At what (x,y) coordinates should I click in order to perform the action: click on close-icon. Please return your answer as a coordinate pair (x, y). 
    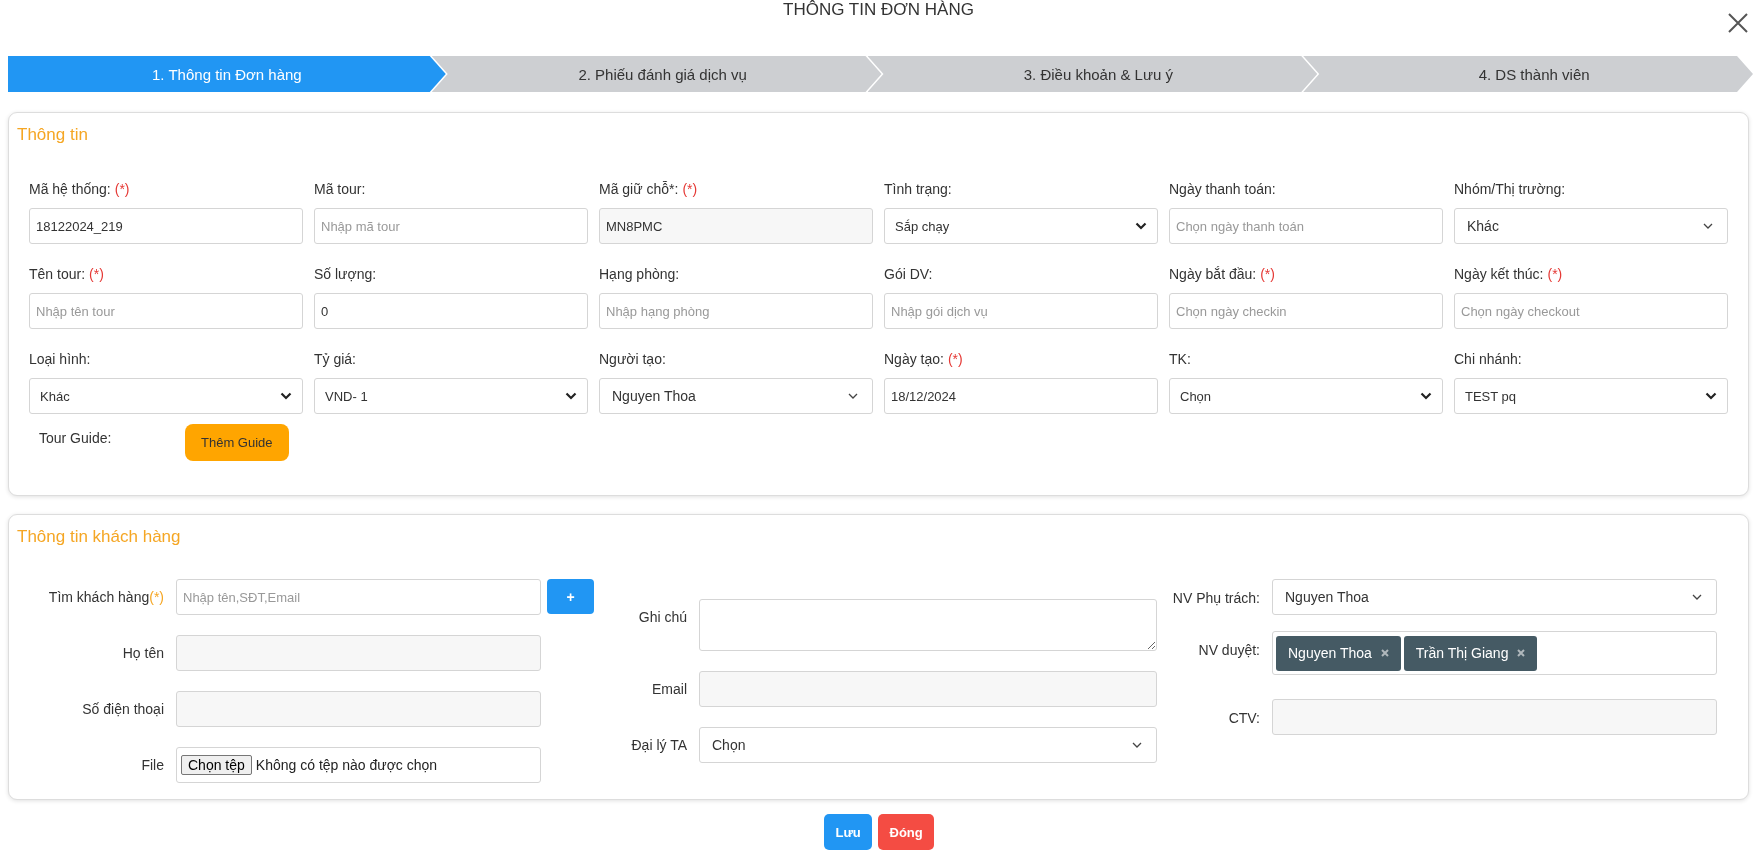
    Looking at the image, I should click on (1738, 23).